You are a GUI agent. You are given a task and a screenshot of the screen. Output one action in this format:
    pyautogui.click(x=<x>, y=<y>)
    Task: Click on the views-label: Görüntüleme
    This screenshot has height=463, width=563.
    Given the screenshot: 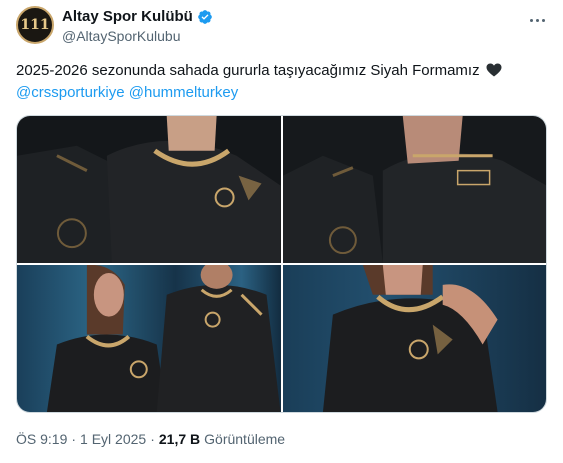 What is the action you would take?
    pyautogui.click(x=245, y=439)
    